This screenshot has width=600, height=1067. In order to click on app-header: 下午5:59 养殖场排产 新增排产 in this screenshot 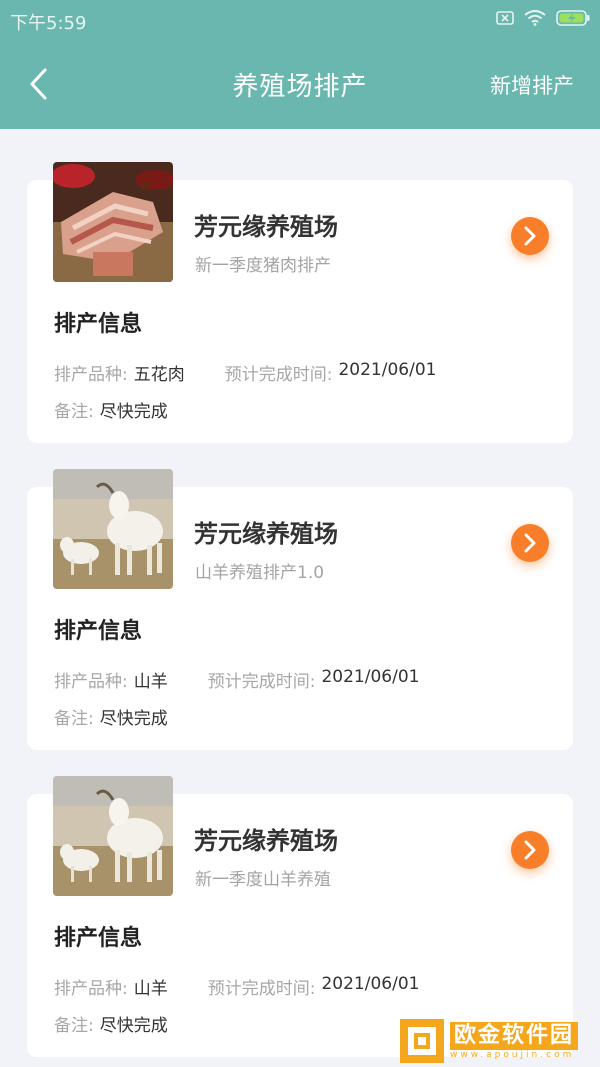, I will do `click(300, 64)`.